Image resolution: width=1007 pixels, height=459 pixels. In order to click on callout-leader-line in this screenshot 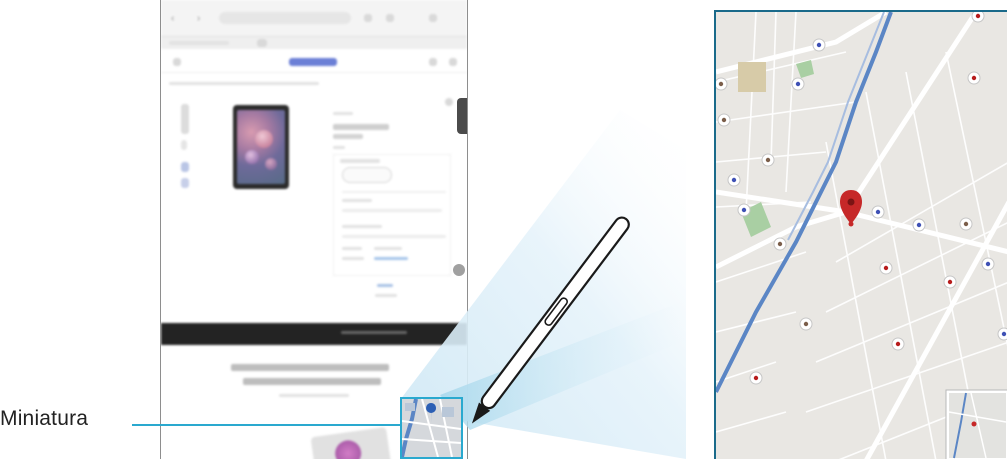, I will do `click(267, 425)`.